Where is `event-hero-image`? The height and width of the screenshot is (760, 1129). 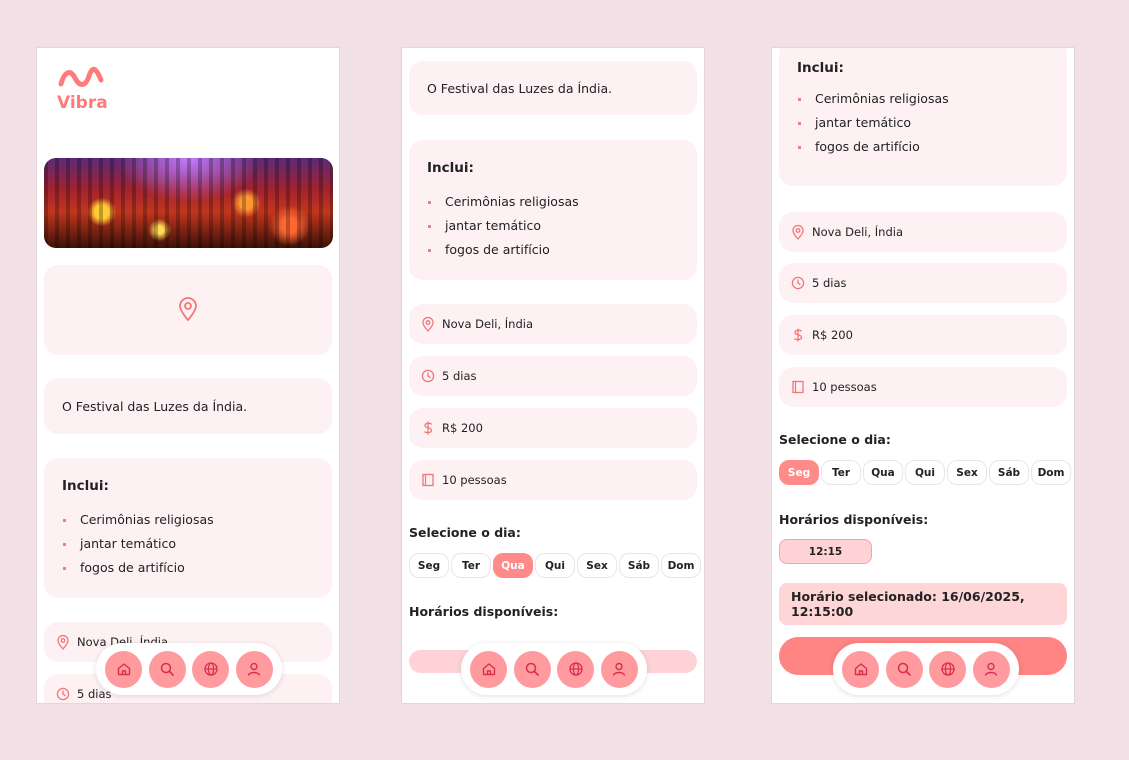 event-hero-image is located at coordinates (188, 203).